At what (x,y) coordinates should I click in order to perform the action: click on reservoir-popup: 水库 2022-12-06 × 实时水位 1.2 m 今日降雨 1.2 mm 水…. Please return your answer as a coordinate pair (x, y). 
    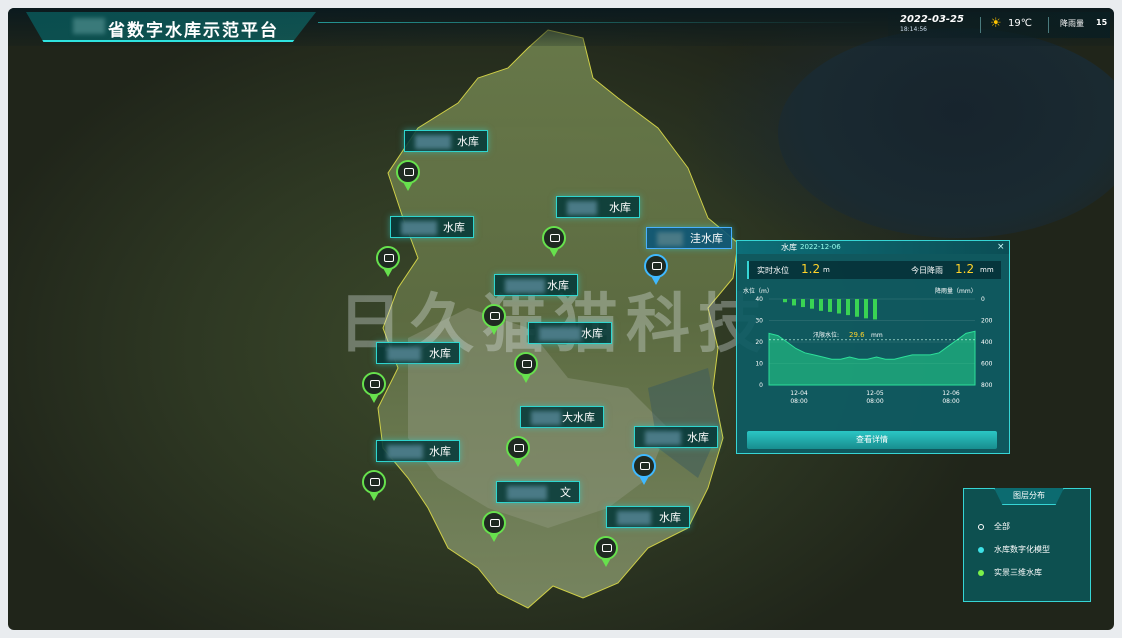
    Looking at the image, I should click on (873, 347).